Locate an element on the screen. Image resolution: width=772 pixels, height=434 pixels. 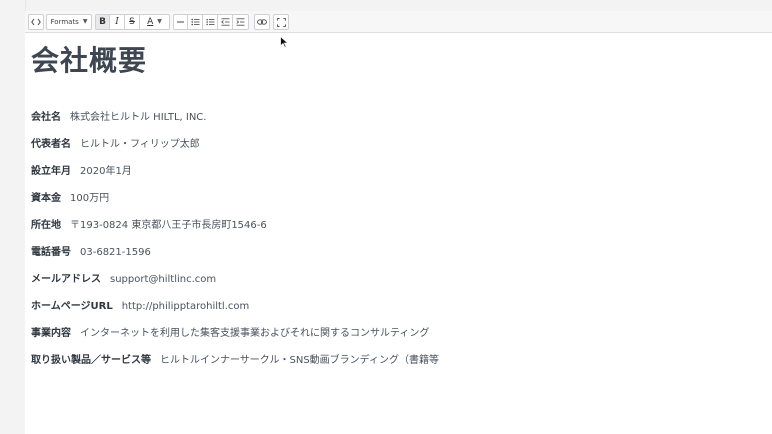
insert-link-button is located at coordinates (262, 22).